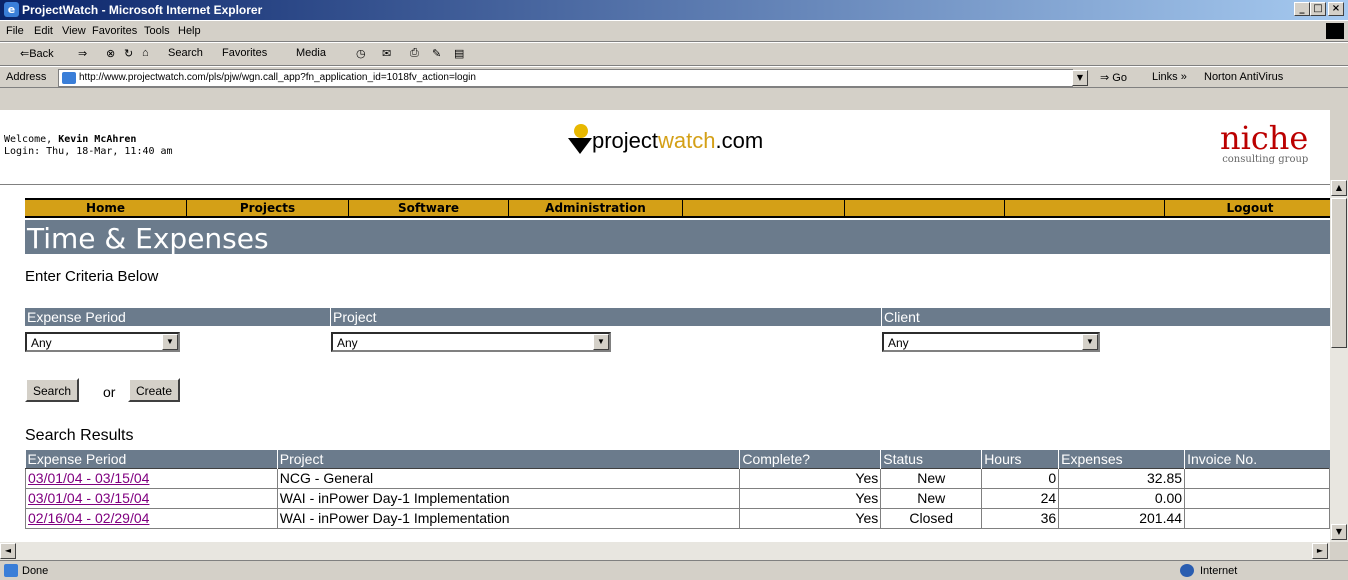  Describe the element at coordinates (687, 140) in the screenshot. I see `logo-text-b: watch` at that location.